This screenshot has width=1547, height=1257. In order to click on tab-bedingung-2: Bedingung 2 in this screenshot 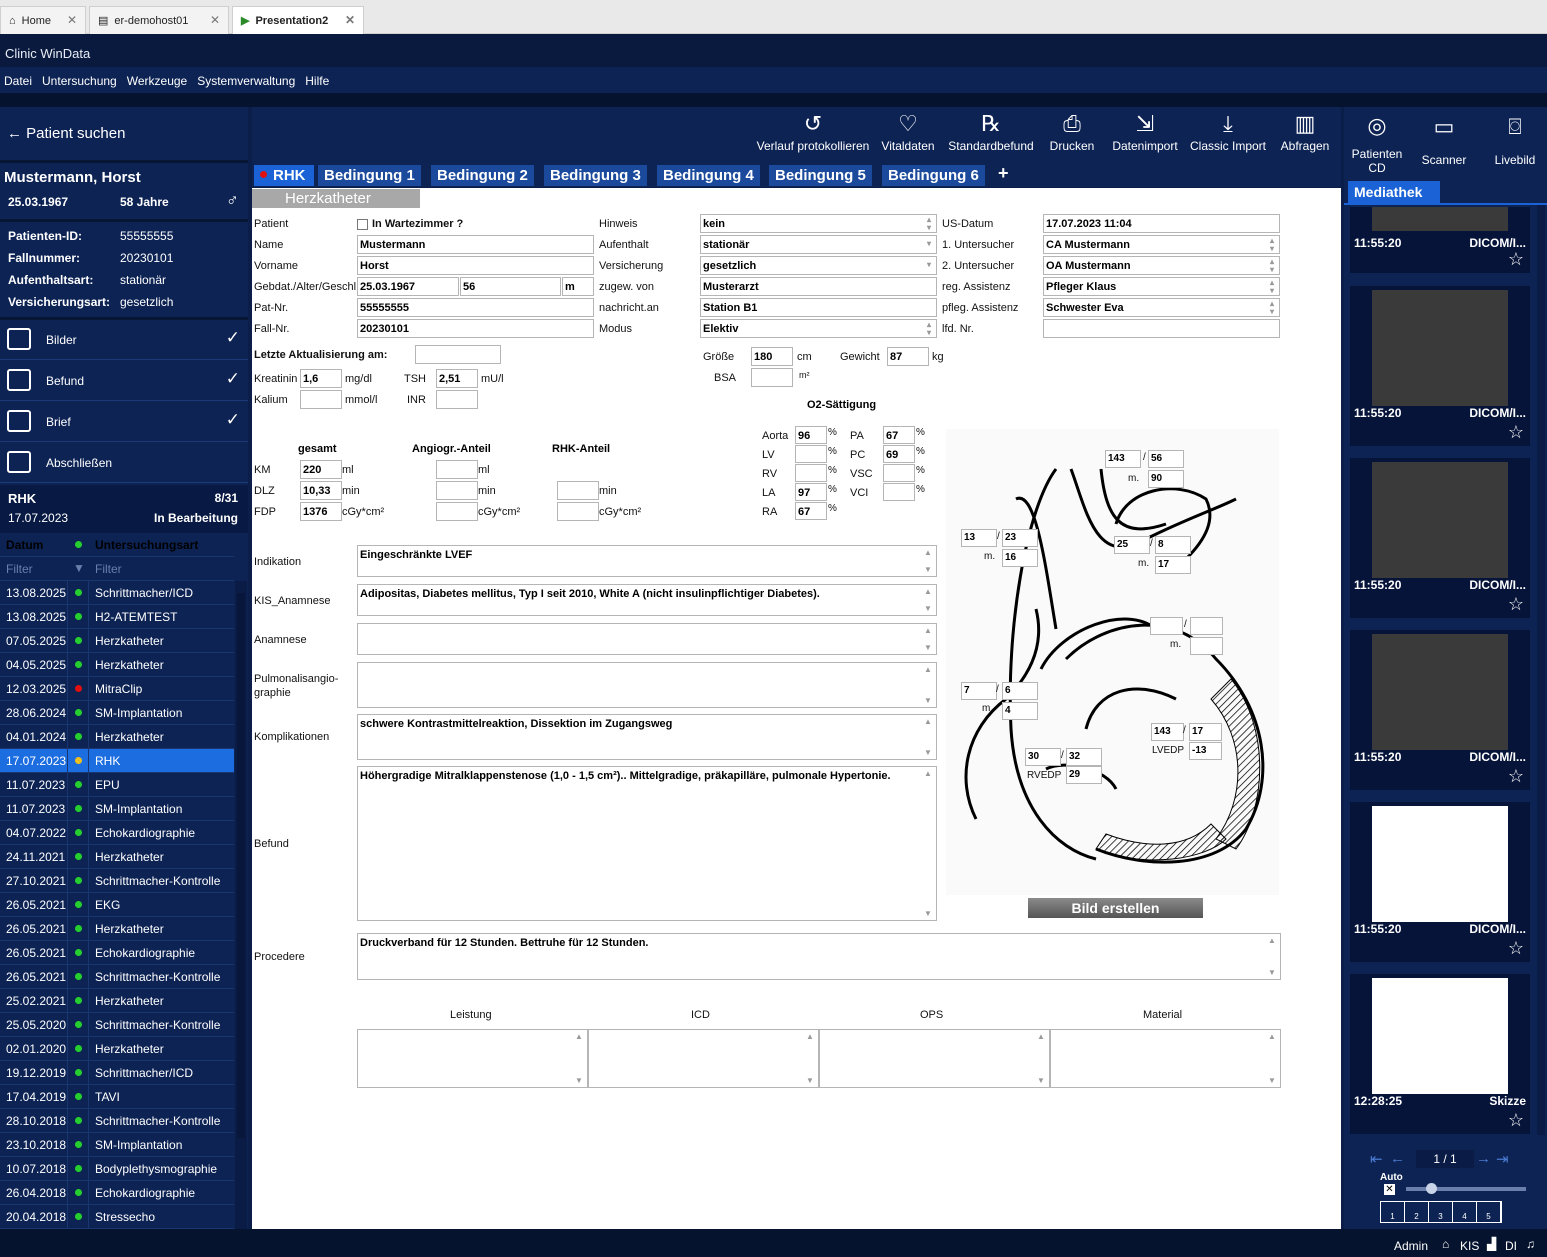, I will do `click(482, 175)`.